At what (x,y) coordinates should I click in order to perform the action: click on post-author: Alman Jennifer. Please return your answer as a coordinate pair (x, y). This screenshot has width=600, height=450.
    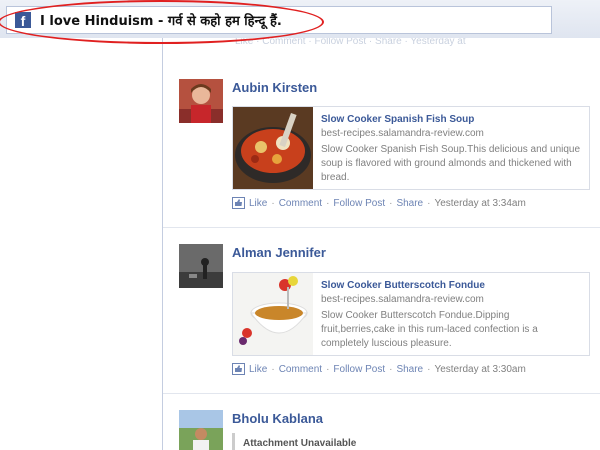
    Looking at the image, I should click on (279, 252).